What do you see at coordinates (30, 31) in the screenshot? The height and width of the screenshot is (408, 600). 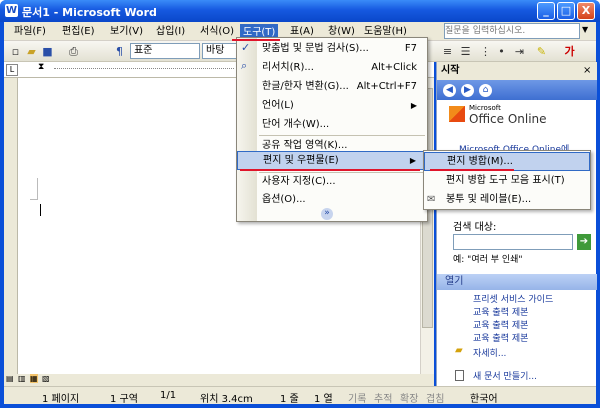 I see `menu-file: 파일(F)` at bounding box center [30, 31].